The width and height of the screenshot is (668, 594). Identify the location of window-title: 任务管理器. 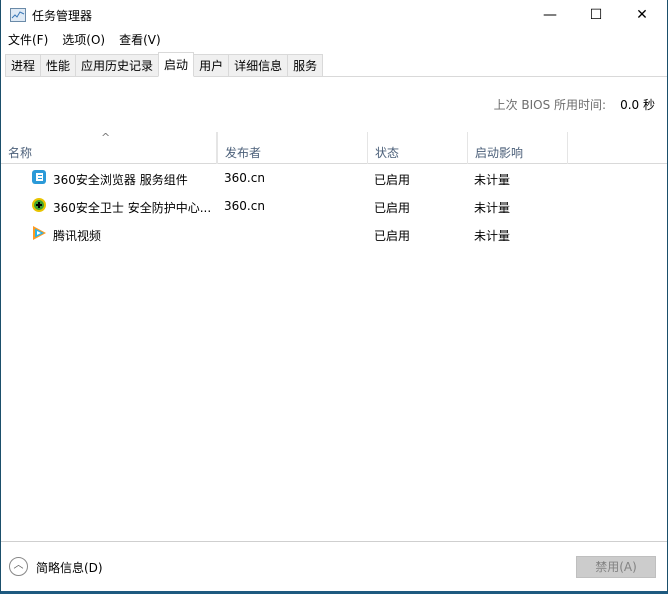
(62, 15).